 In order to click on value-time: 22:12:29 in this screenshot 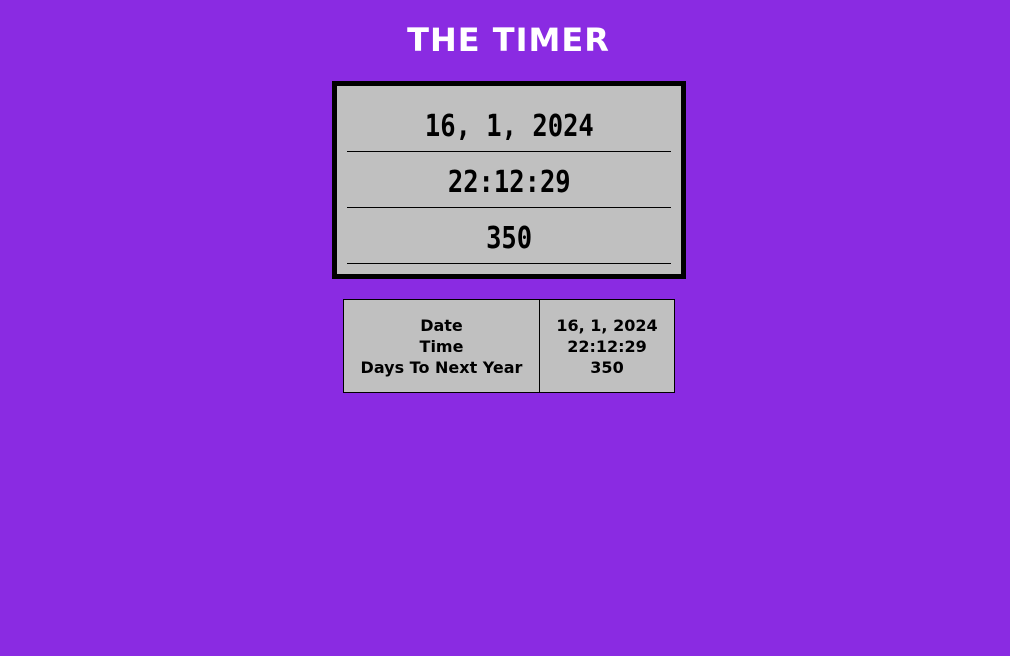, I will do `click(607, 346)`.